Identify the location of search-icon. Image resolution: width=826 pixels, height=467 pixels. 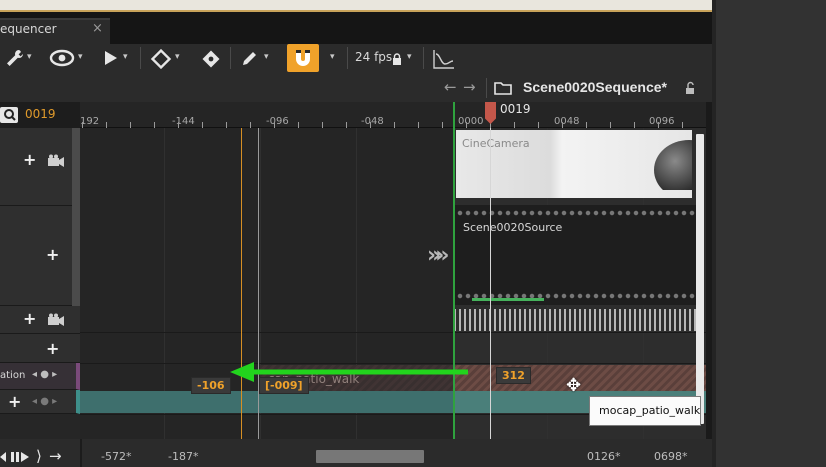
(9, 115).